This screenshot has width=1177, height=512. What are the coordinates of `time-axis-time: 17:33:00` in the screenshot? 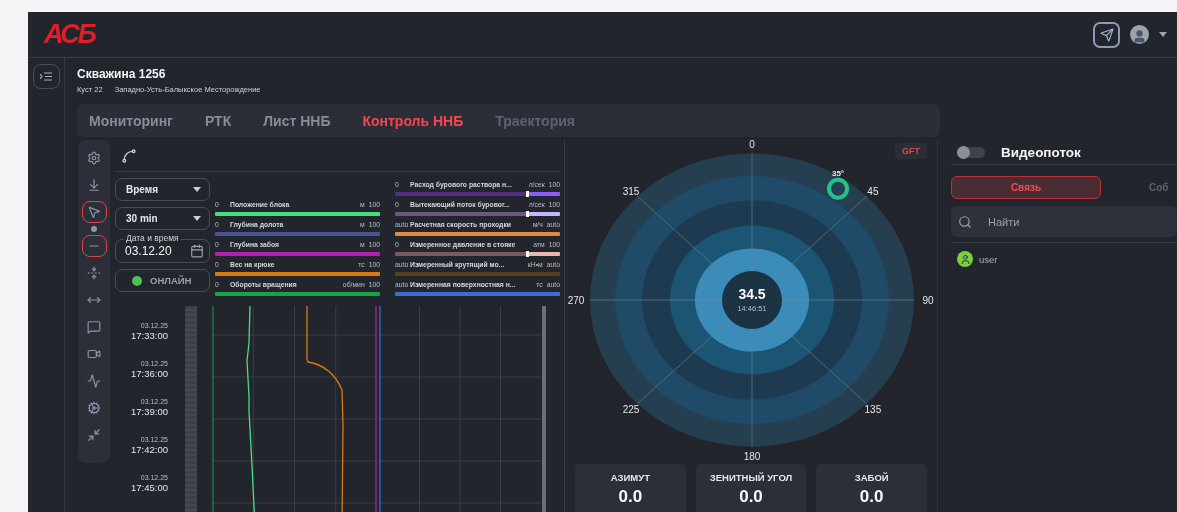 It's located at (149, 335).